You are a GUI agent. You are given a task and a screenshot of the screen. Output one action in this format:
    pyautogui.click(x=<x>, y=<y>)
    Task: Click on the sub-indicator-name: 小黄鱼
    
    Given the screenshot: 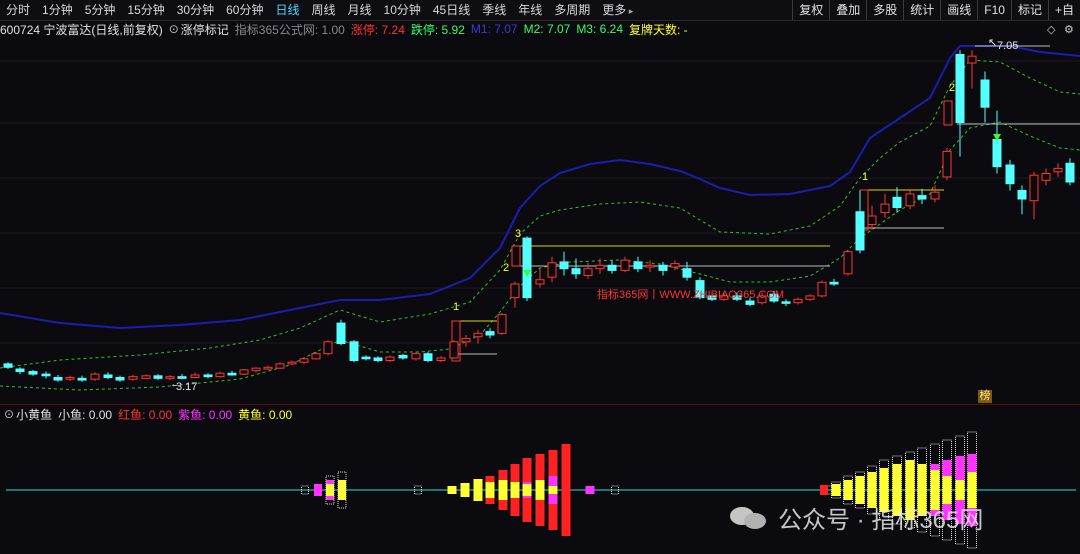 What is the action you would take?
    pyautogui.click(x=34, y=414)
    